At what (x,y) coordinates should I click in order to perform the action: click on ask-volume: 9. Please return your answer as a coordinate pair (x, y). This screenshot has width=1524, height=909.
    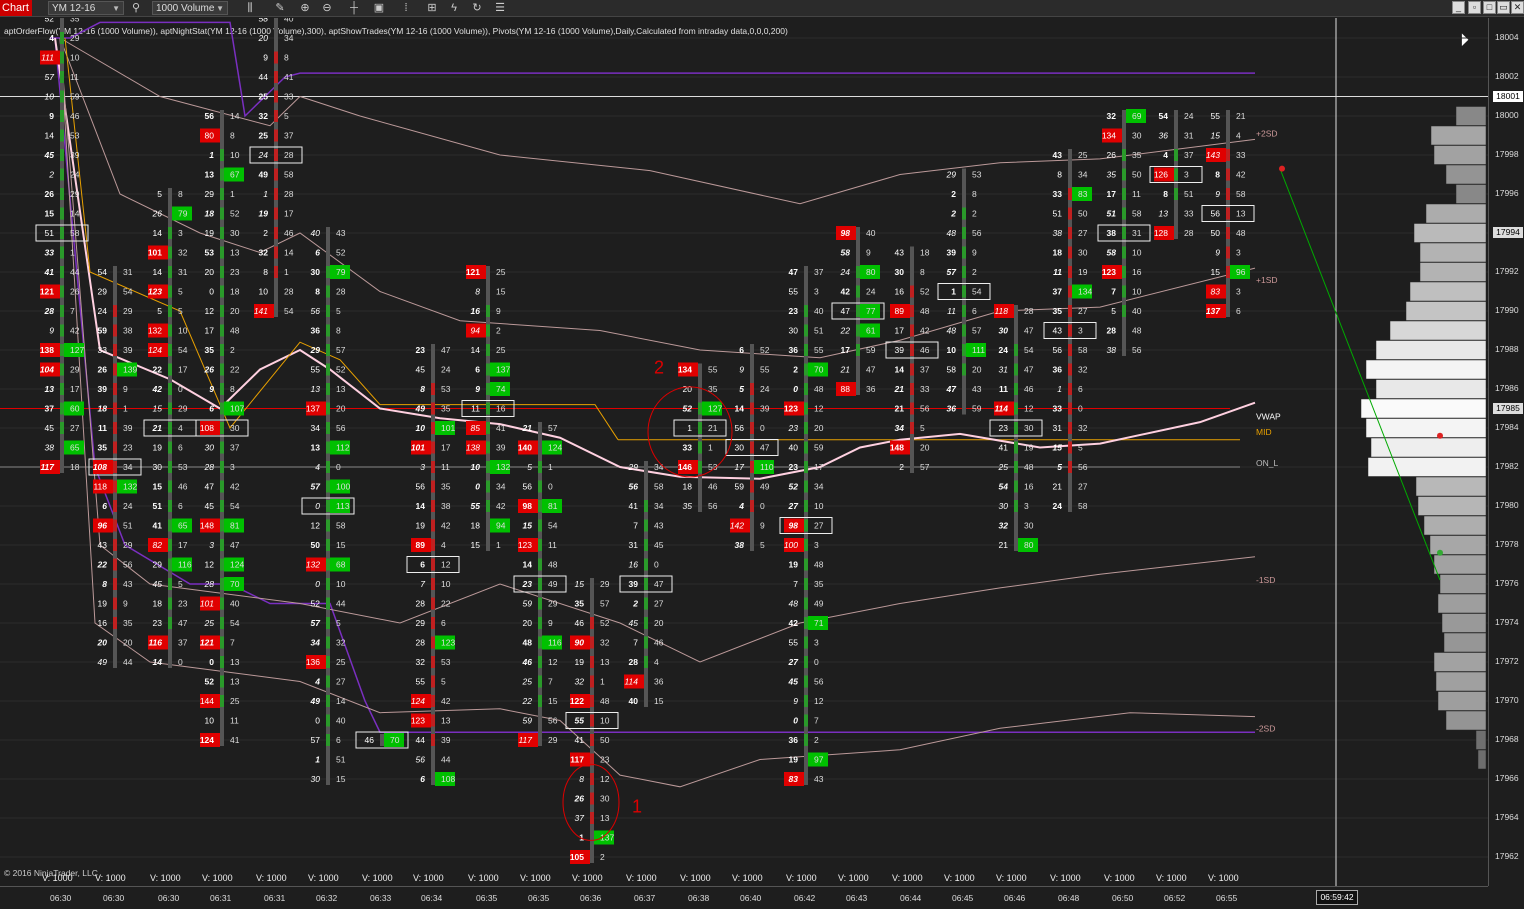
    Looking at the image, I should click on (498, 311).